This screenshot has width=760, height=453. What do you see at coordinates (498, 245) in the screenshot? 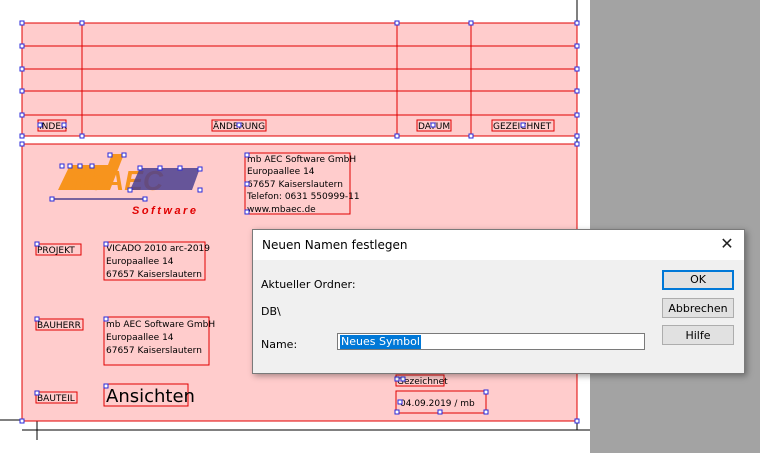
I see `dialog-titlebar: Neuen Namen festlegen ✕` at bounding box center [498, 245].